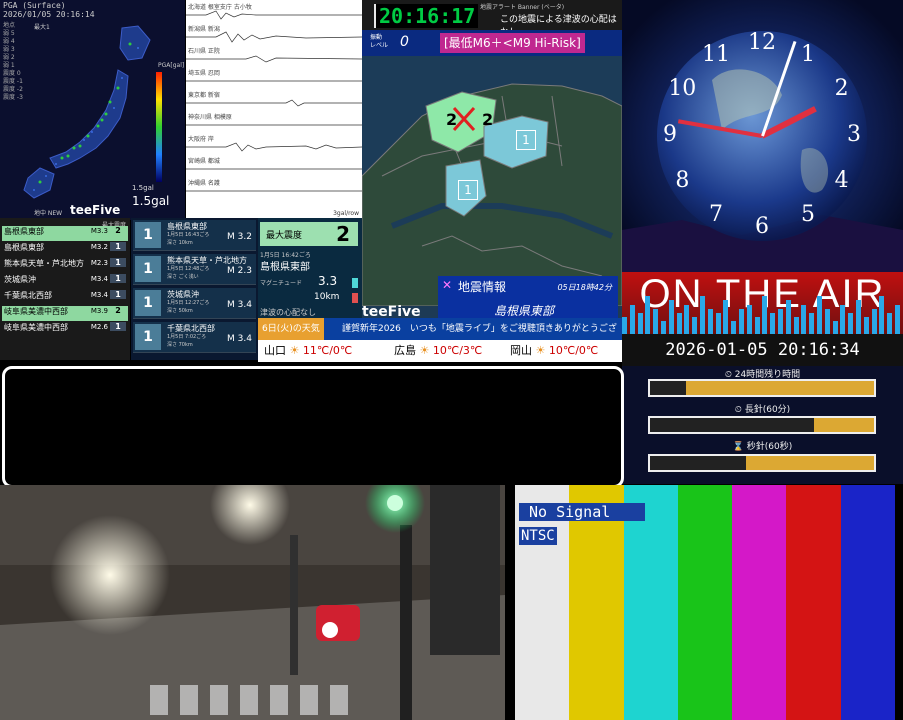  I want to click on list-item-mag: M3.3, so click(99, 231).